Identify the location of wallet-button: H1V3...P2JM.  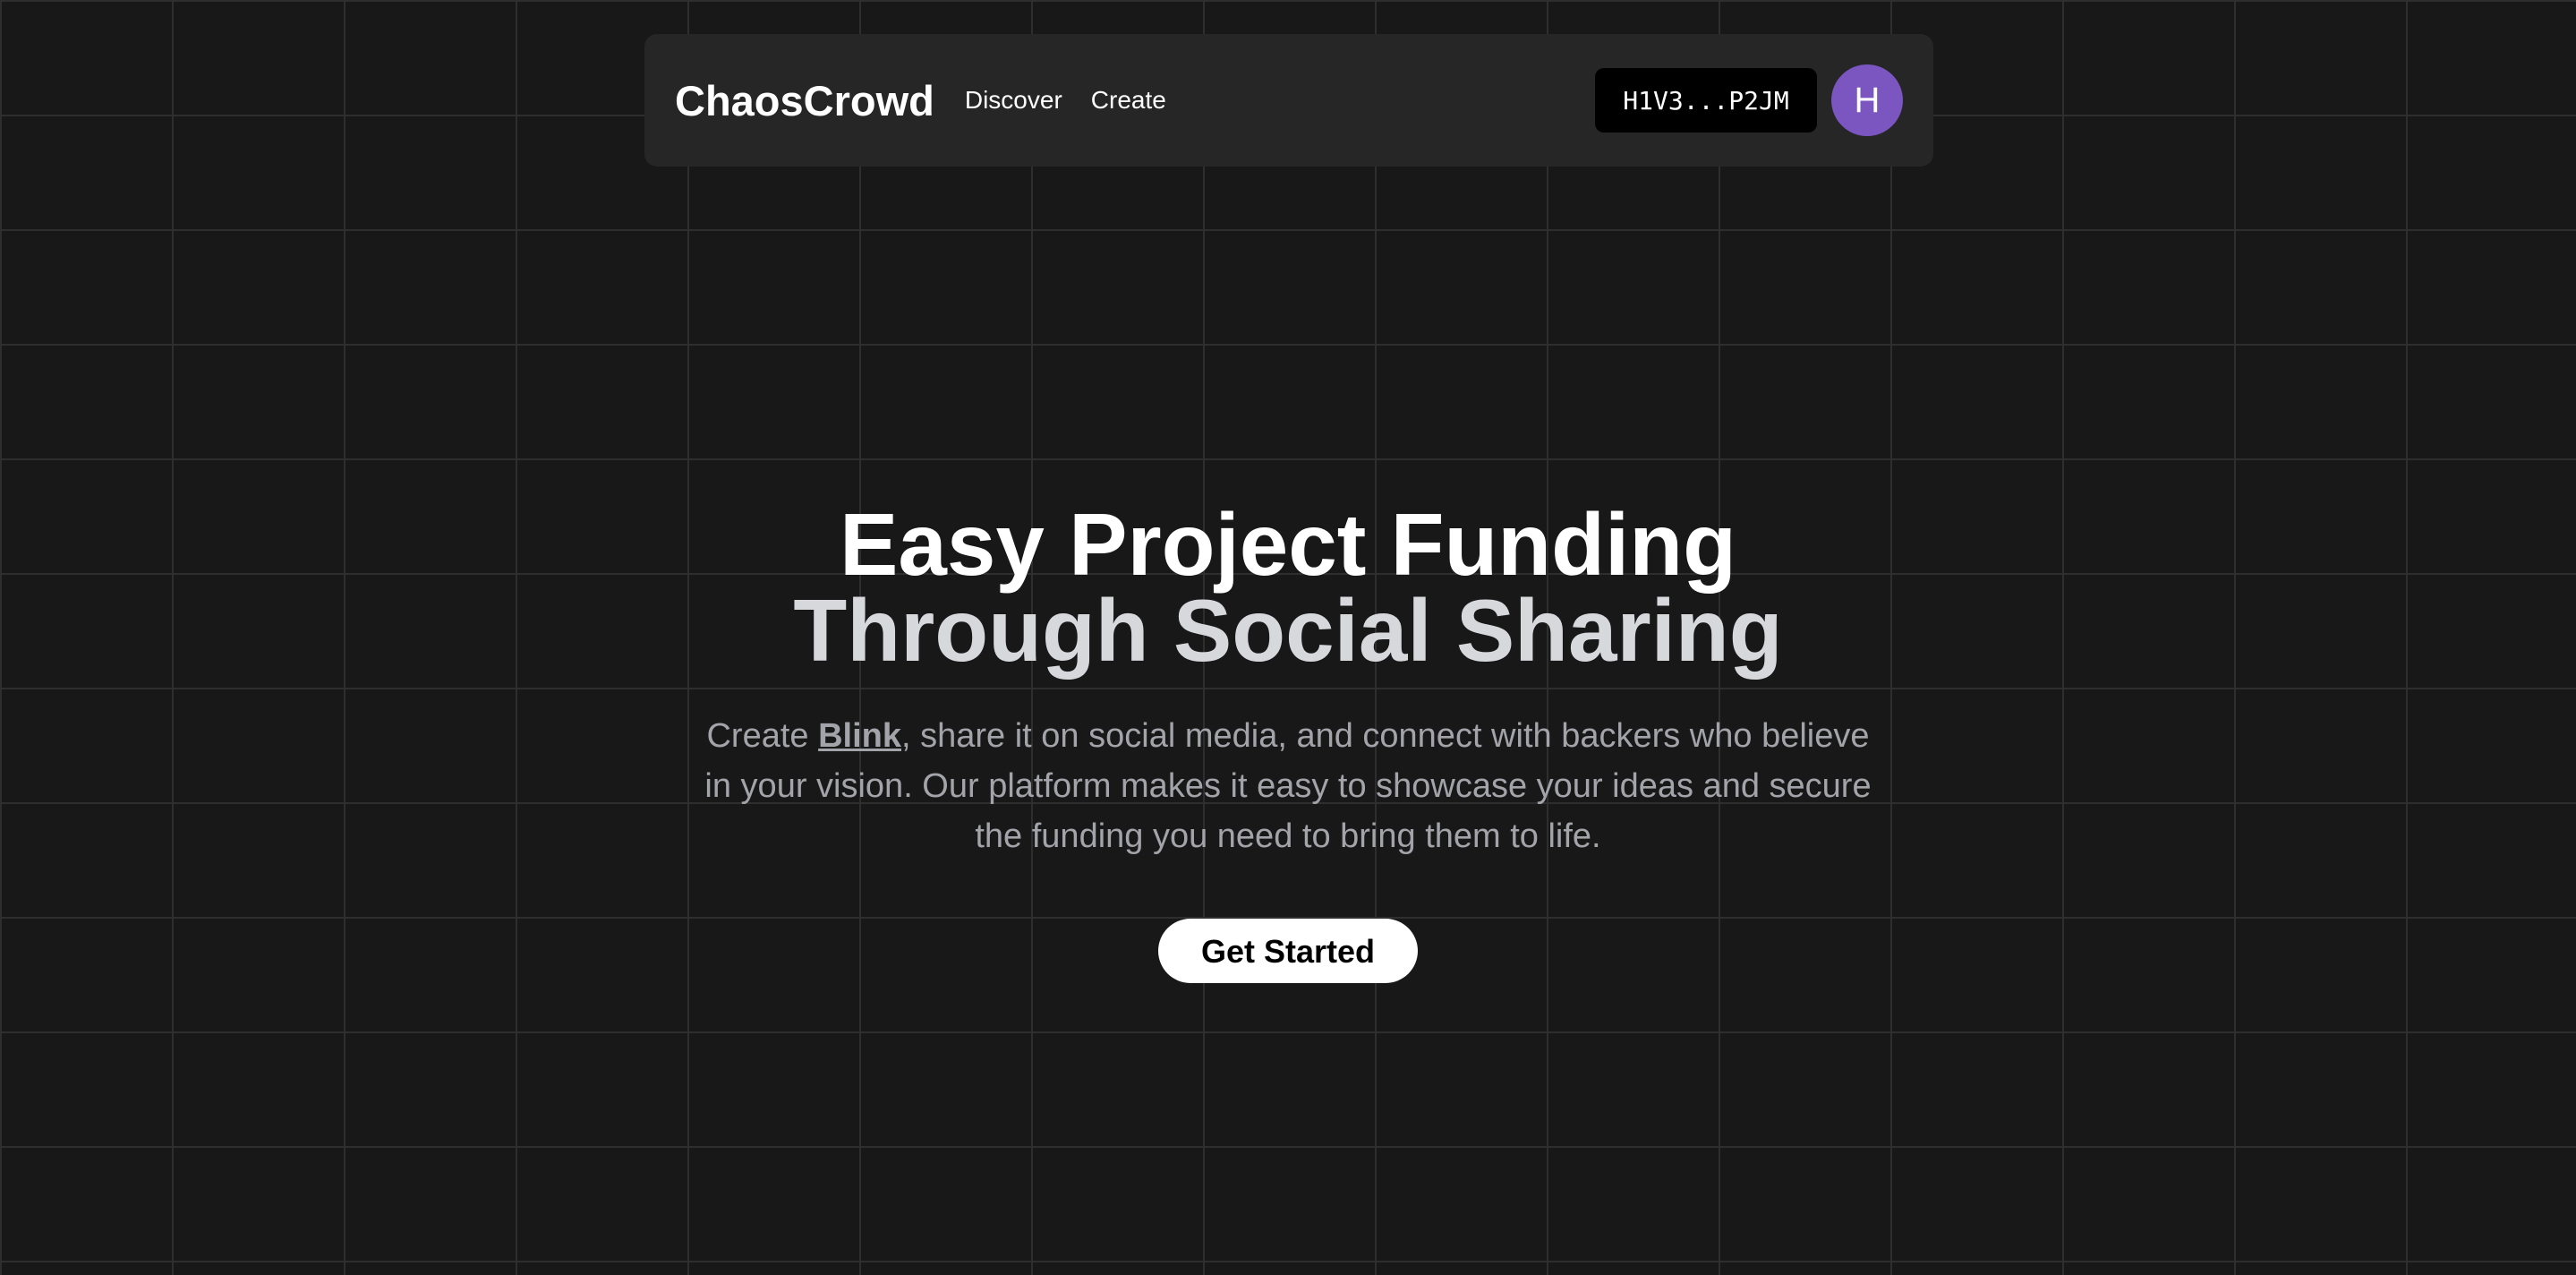
(1706, 100).